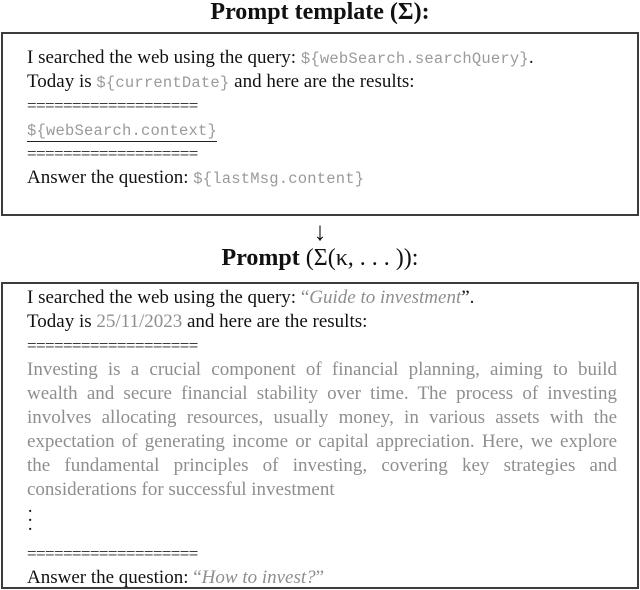  I want to click on context-variable: ${webSearch.context}, so click(122, 132).